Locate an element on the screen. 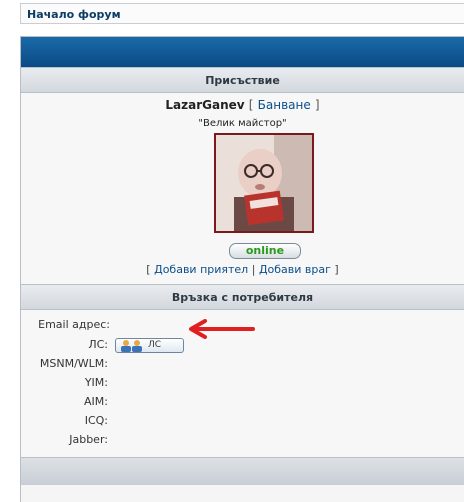 This screenshot has width=464, height=502. add-enemy-link: Добави враг is located at coordinates (295, 269).